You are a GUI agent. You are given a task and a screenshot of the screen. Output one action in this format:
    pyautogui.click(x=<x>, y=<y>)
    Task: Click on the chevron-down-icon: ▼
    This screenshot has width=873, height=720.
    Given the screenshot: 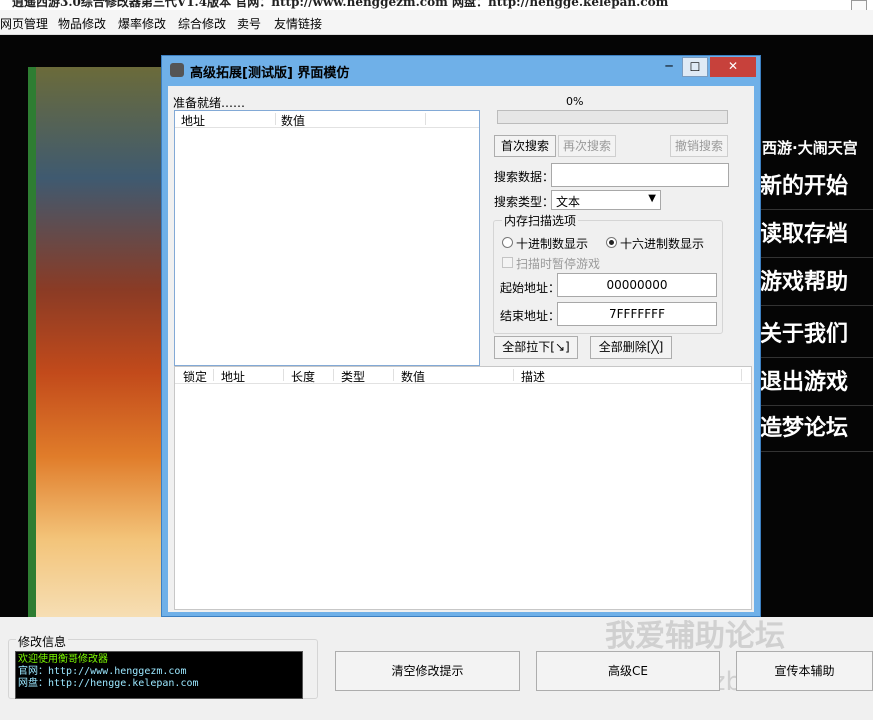 What is the action you would take?
    pyautogui.click(x=652, y=198)
    